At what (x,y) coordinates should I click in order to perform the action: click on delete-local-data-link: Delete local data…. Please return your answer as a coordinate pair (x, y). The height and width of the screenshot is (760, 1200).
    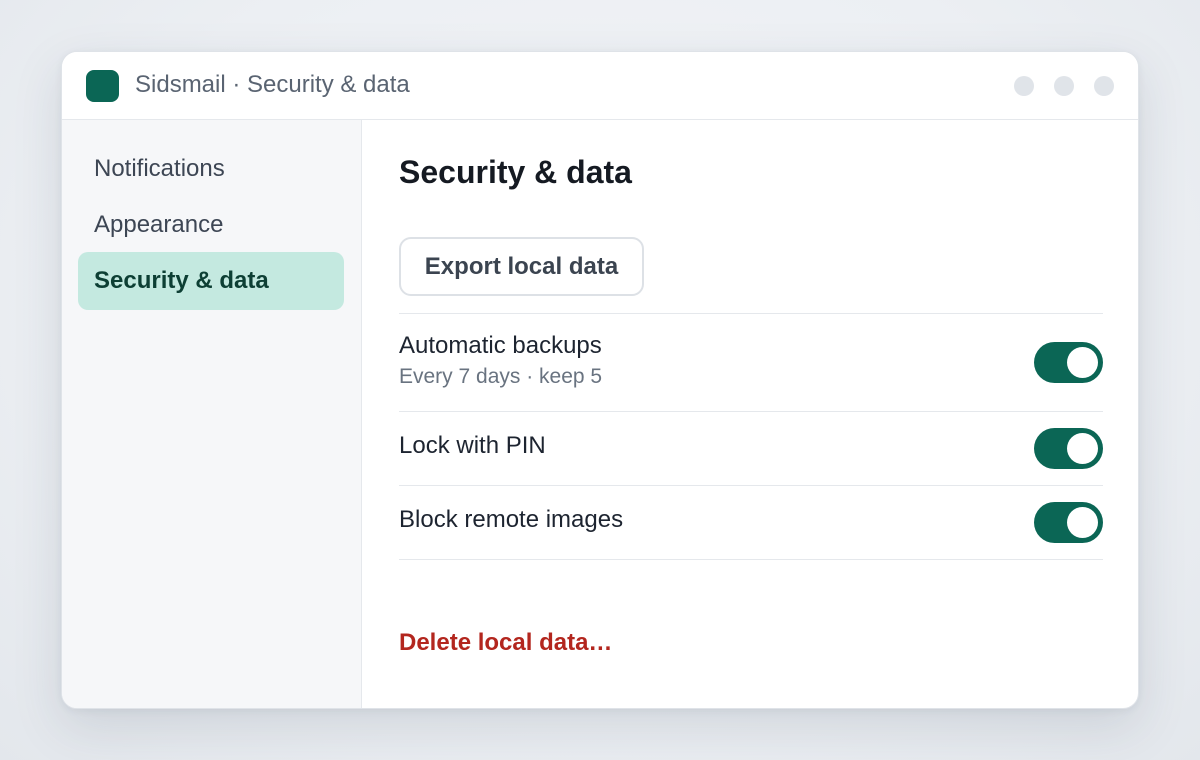
    Looking at the image, I should click on (505, 643).